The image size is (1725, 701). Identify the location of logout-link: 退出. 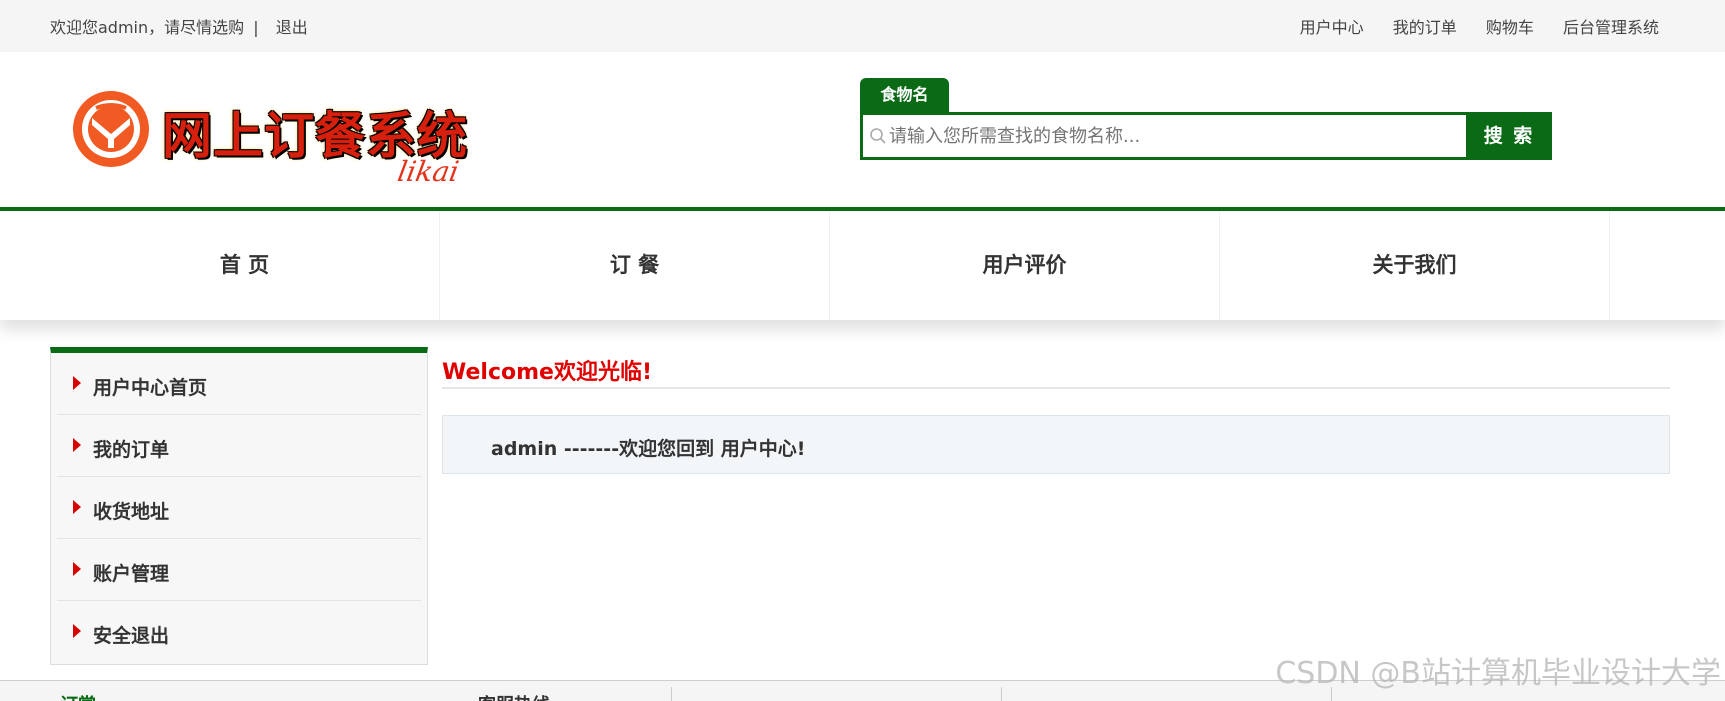
(292, 27).